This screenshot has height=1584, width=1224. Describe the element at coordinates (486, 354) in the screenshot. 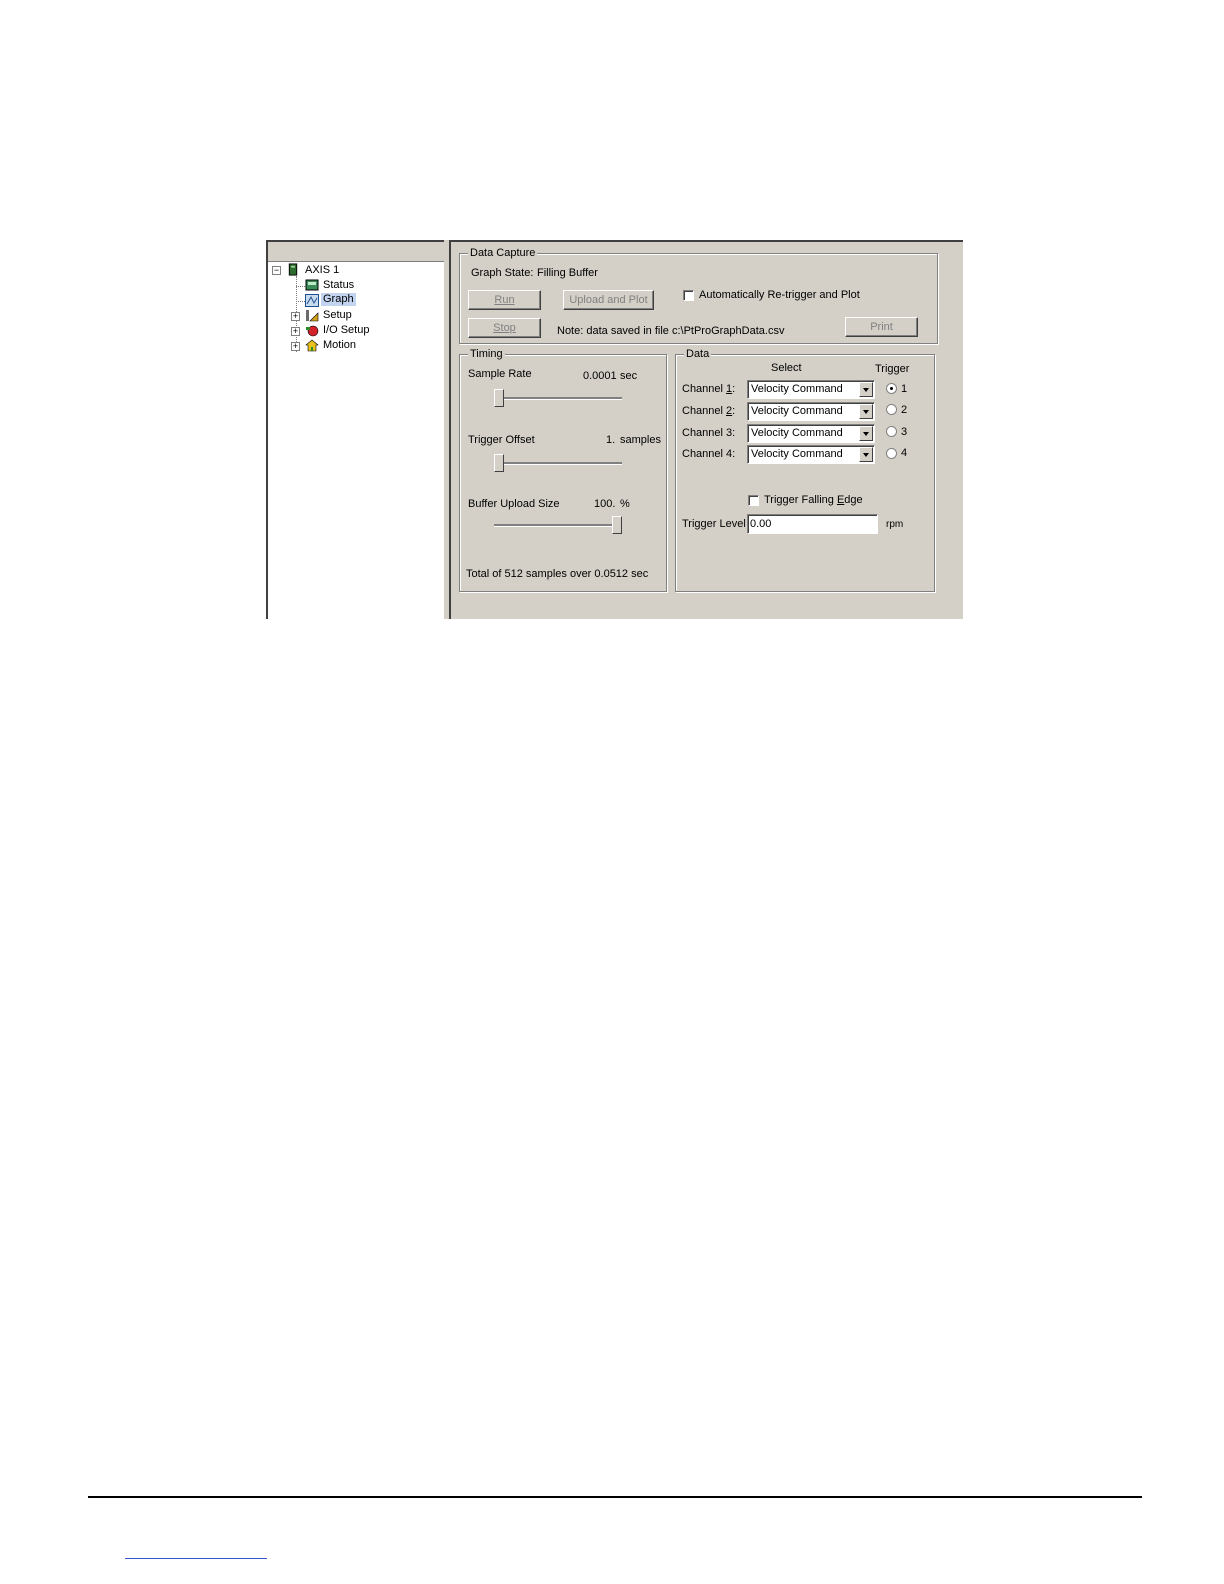

I see `timing-legend: Timing` at that location.